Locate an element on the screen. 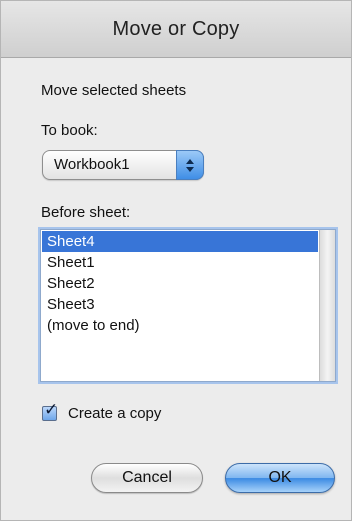 The image size is (352, 521). cancel-button: Cancel is located at coordinates (147, 478).